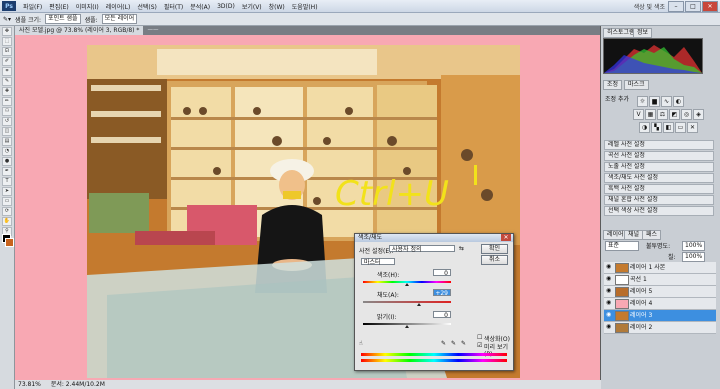  Describe the element at coordinates (7, 41) in the screenshot. I see `marquee-tool-icon: ⬚` at that location.